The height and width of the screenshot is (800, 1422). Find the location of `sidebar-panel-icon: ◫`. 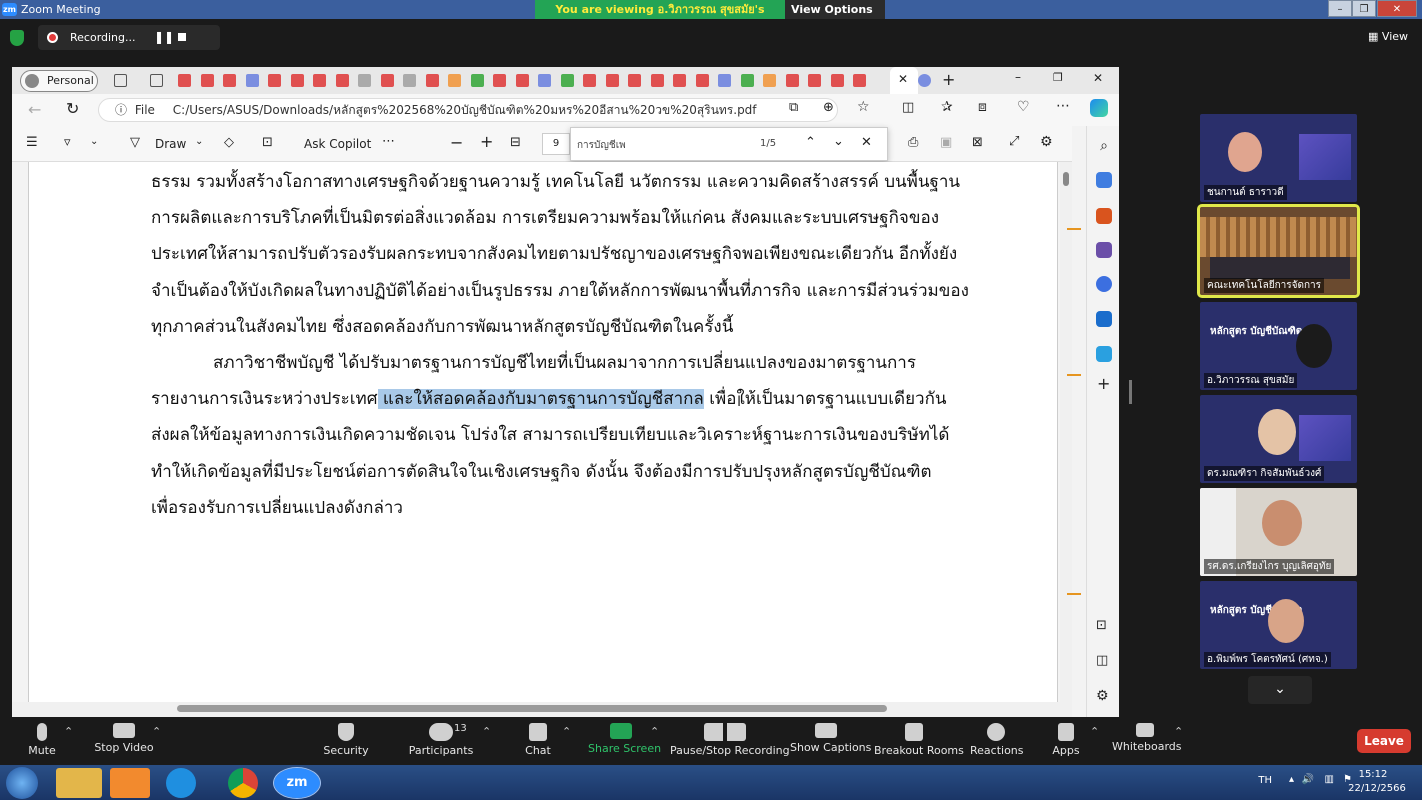

sidebar-panel-icon: ◫ is located at coordinates (1102, 660).